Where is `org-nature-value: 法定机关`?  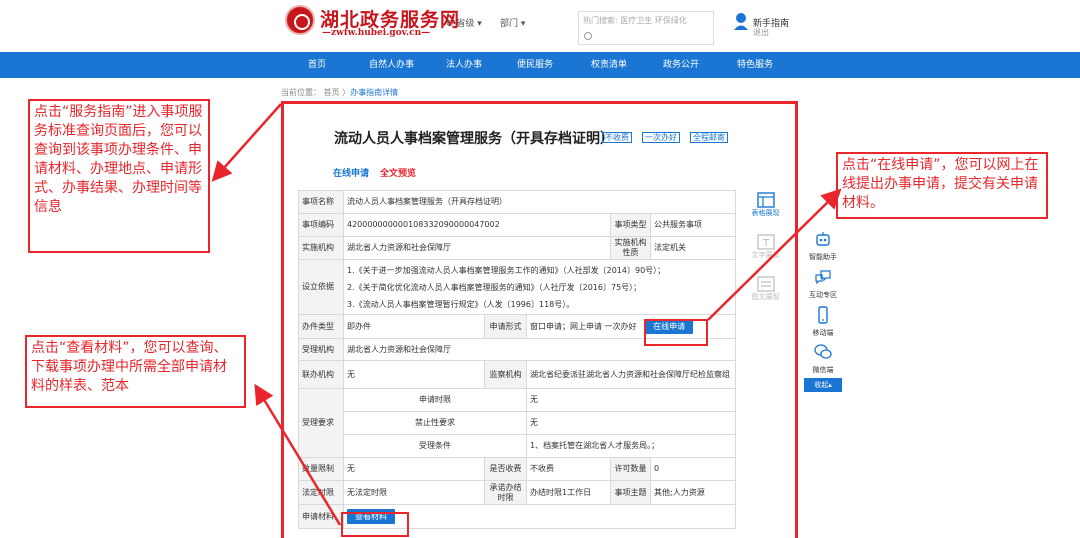 org-nature-value: 法定机关 is located at coordinates (693, 248).